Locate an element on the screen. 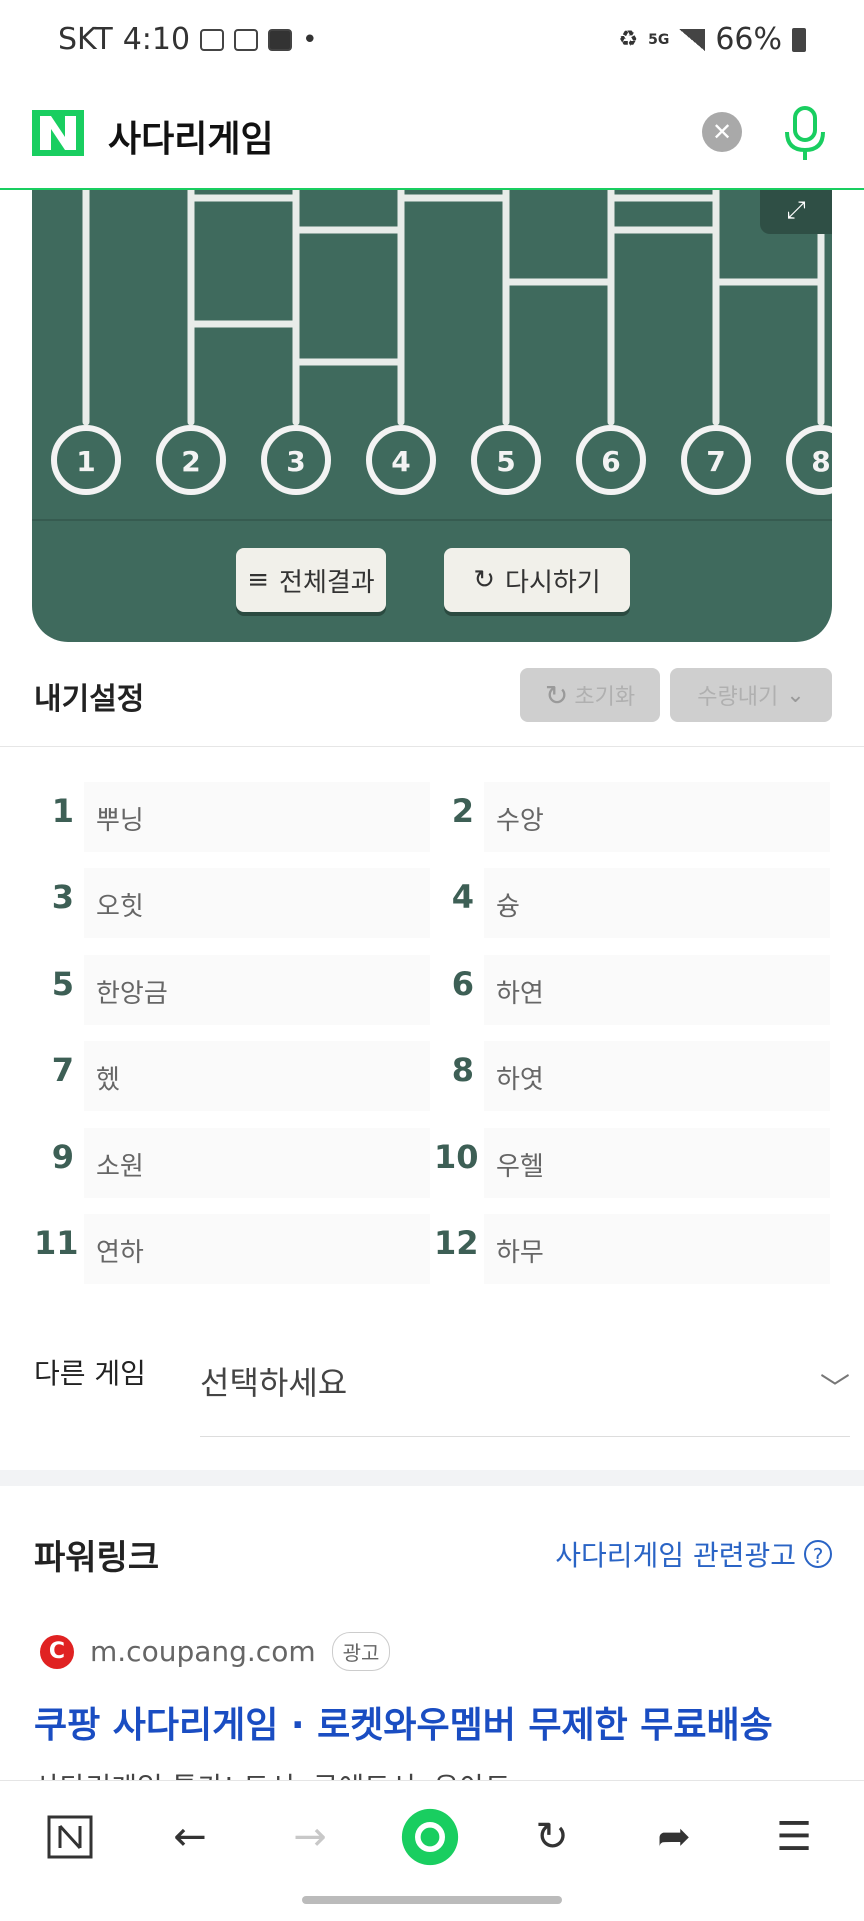 The height and width of the screenshot is (1921, 864). related-ads-label: 사다리게임 관련광고 is located at coordinates (675, 1555).